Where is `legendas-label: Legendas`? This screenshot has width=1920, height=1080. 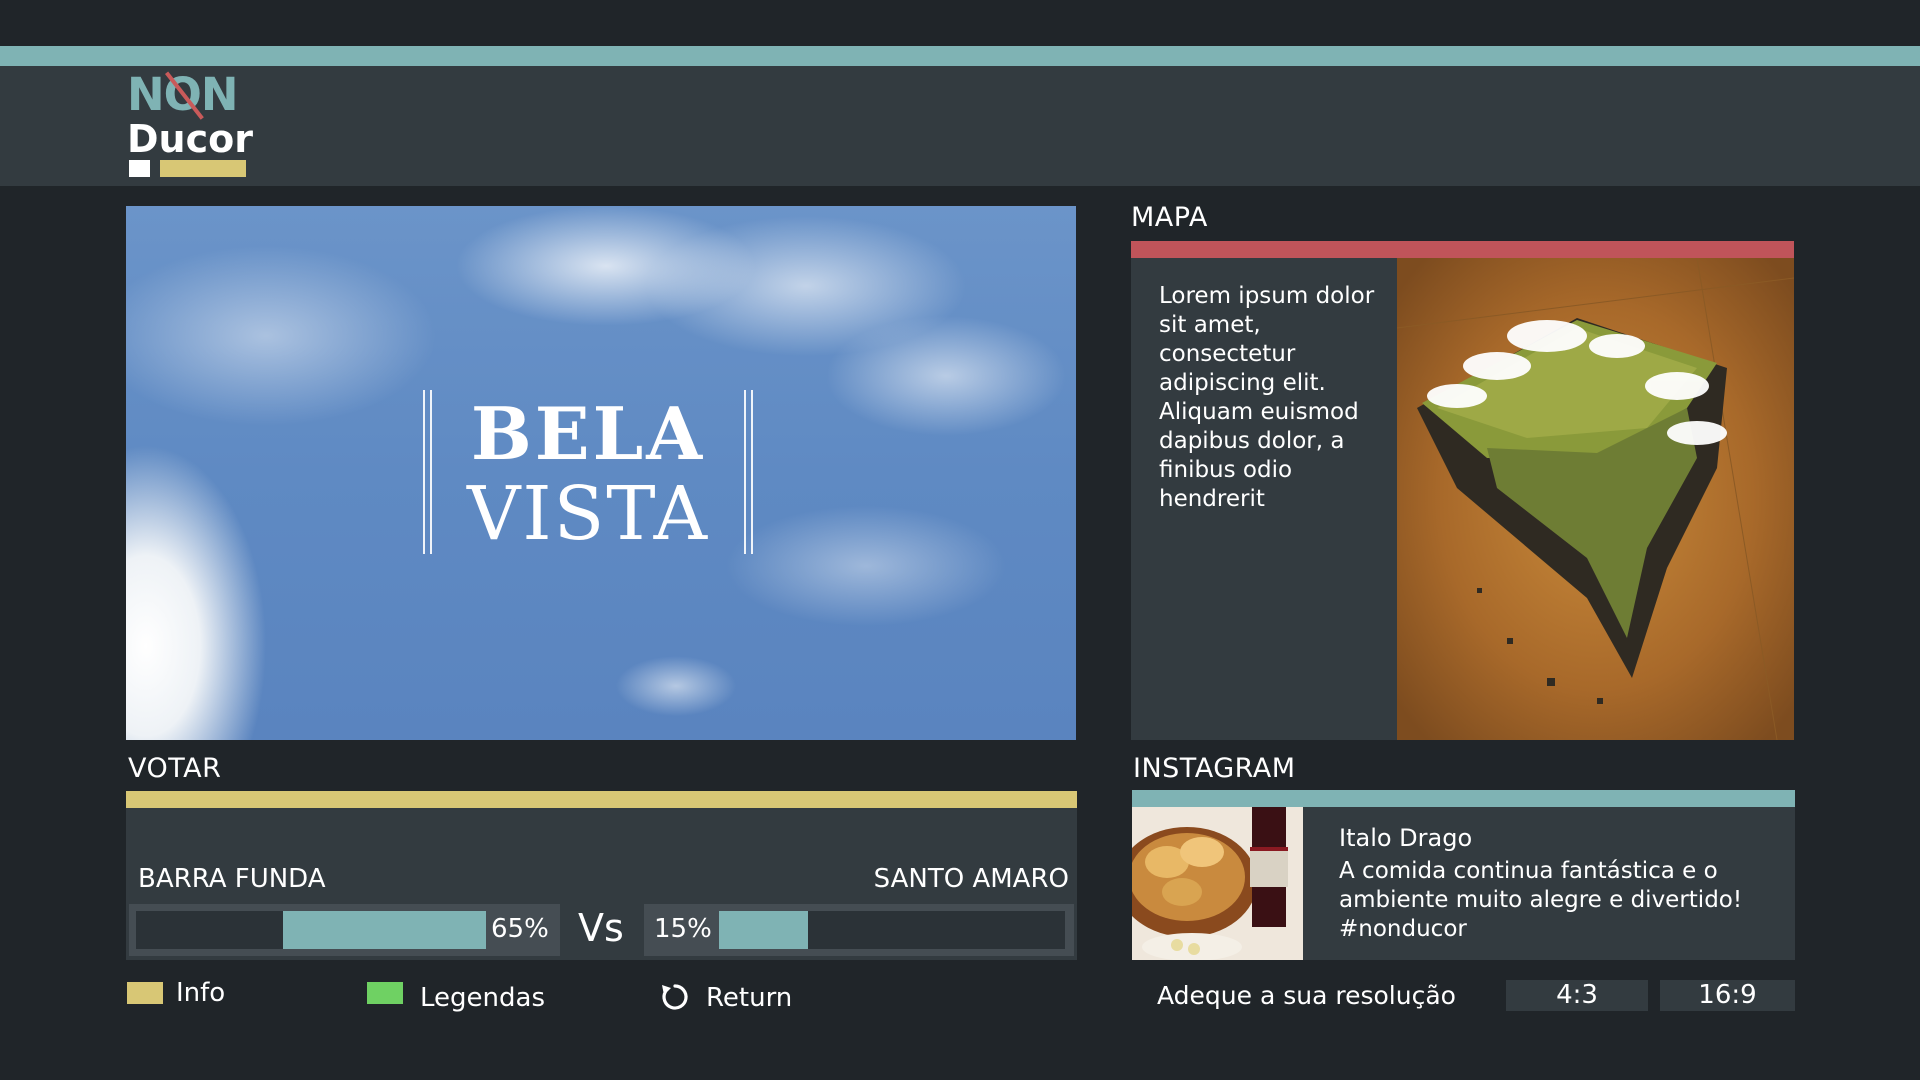 legendas-label: Legendas is located at coordinates (482, 998).